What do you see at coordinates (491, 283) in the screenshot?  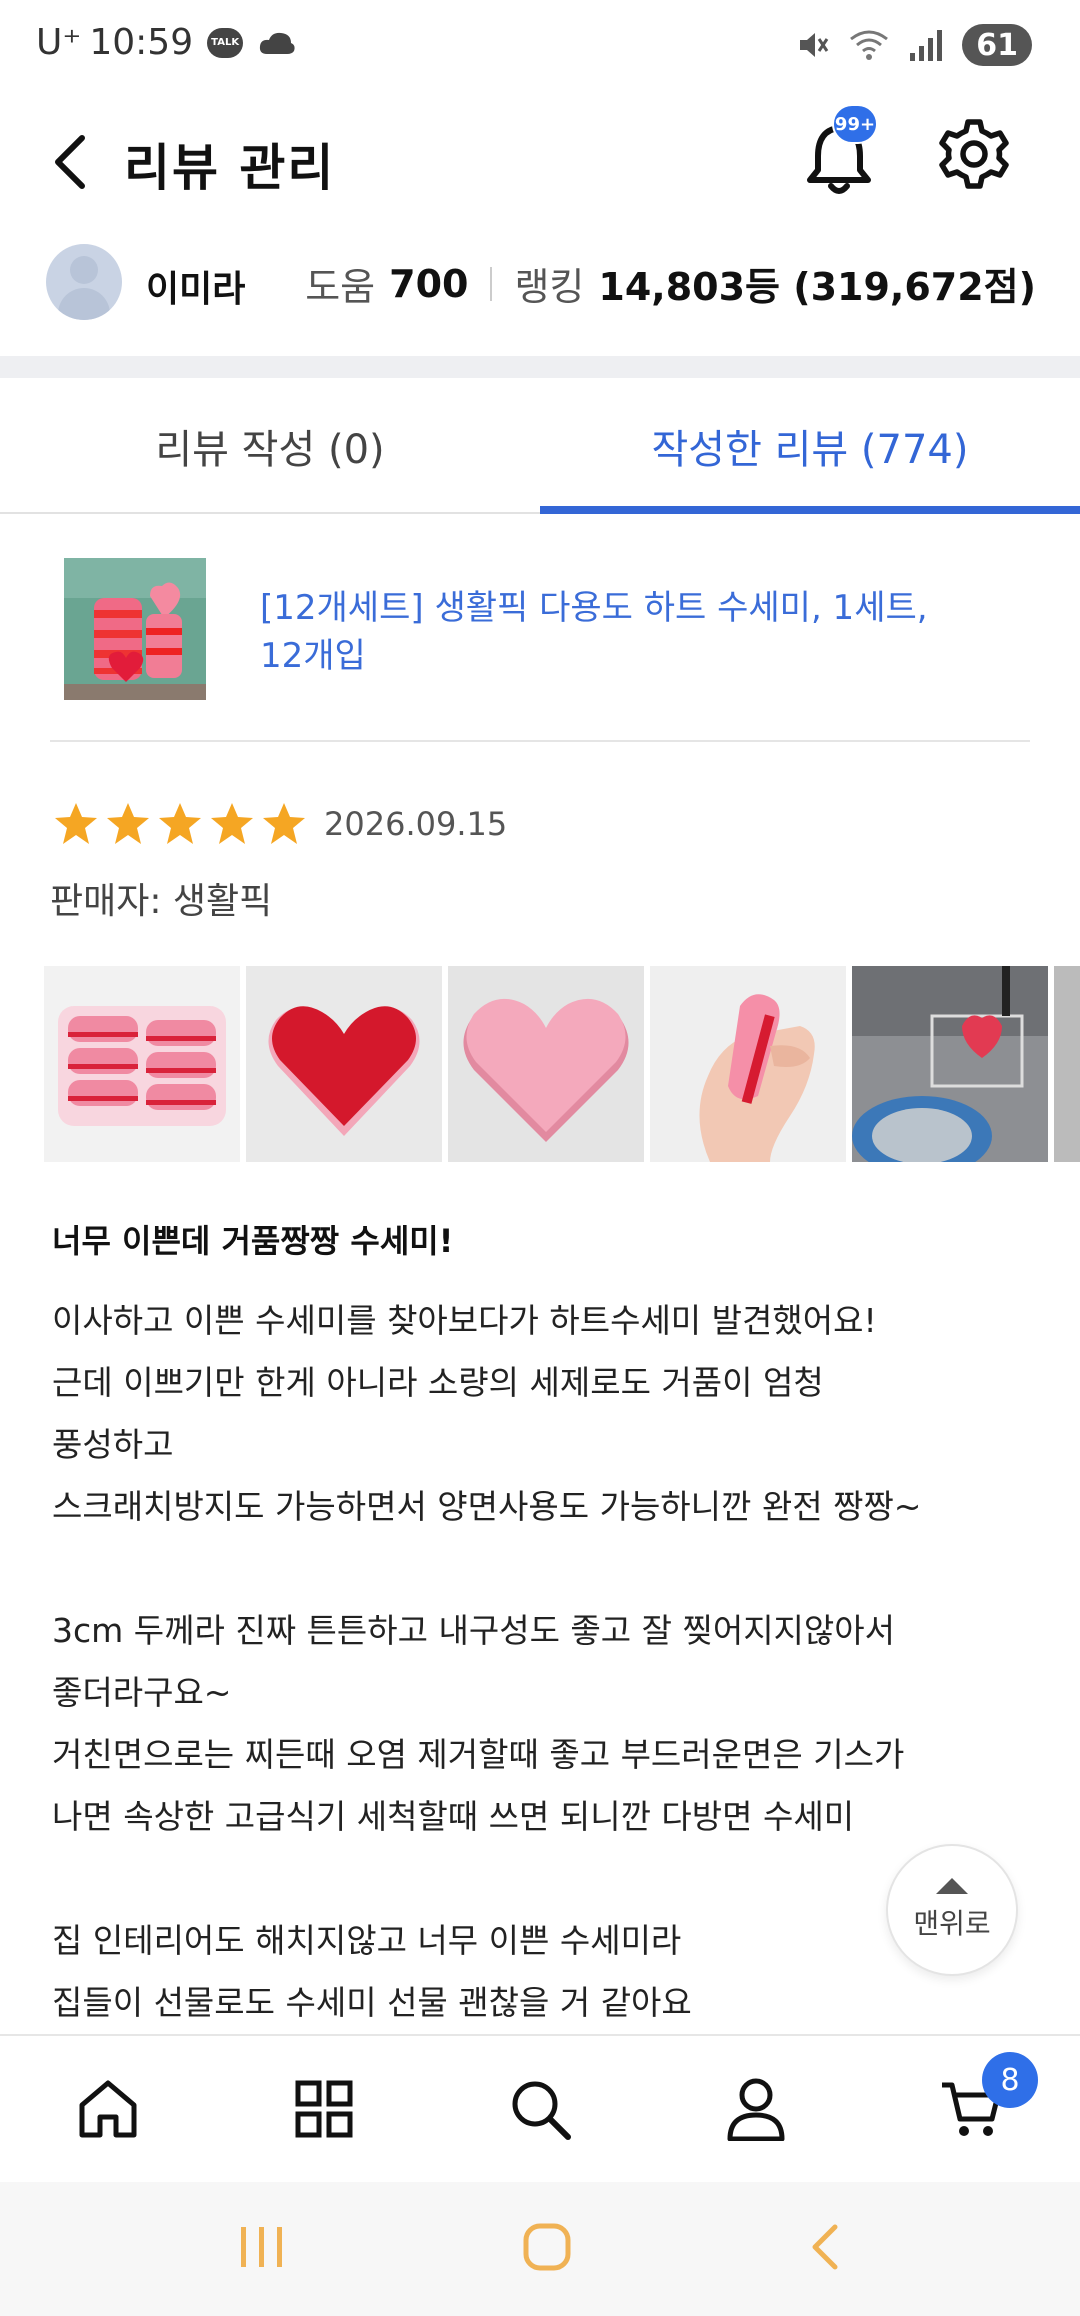 I see `stat-divider` at bounding box center [491, 283].